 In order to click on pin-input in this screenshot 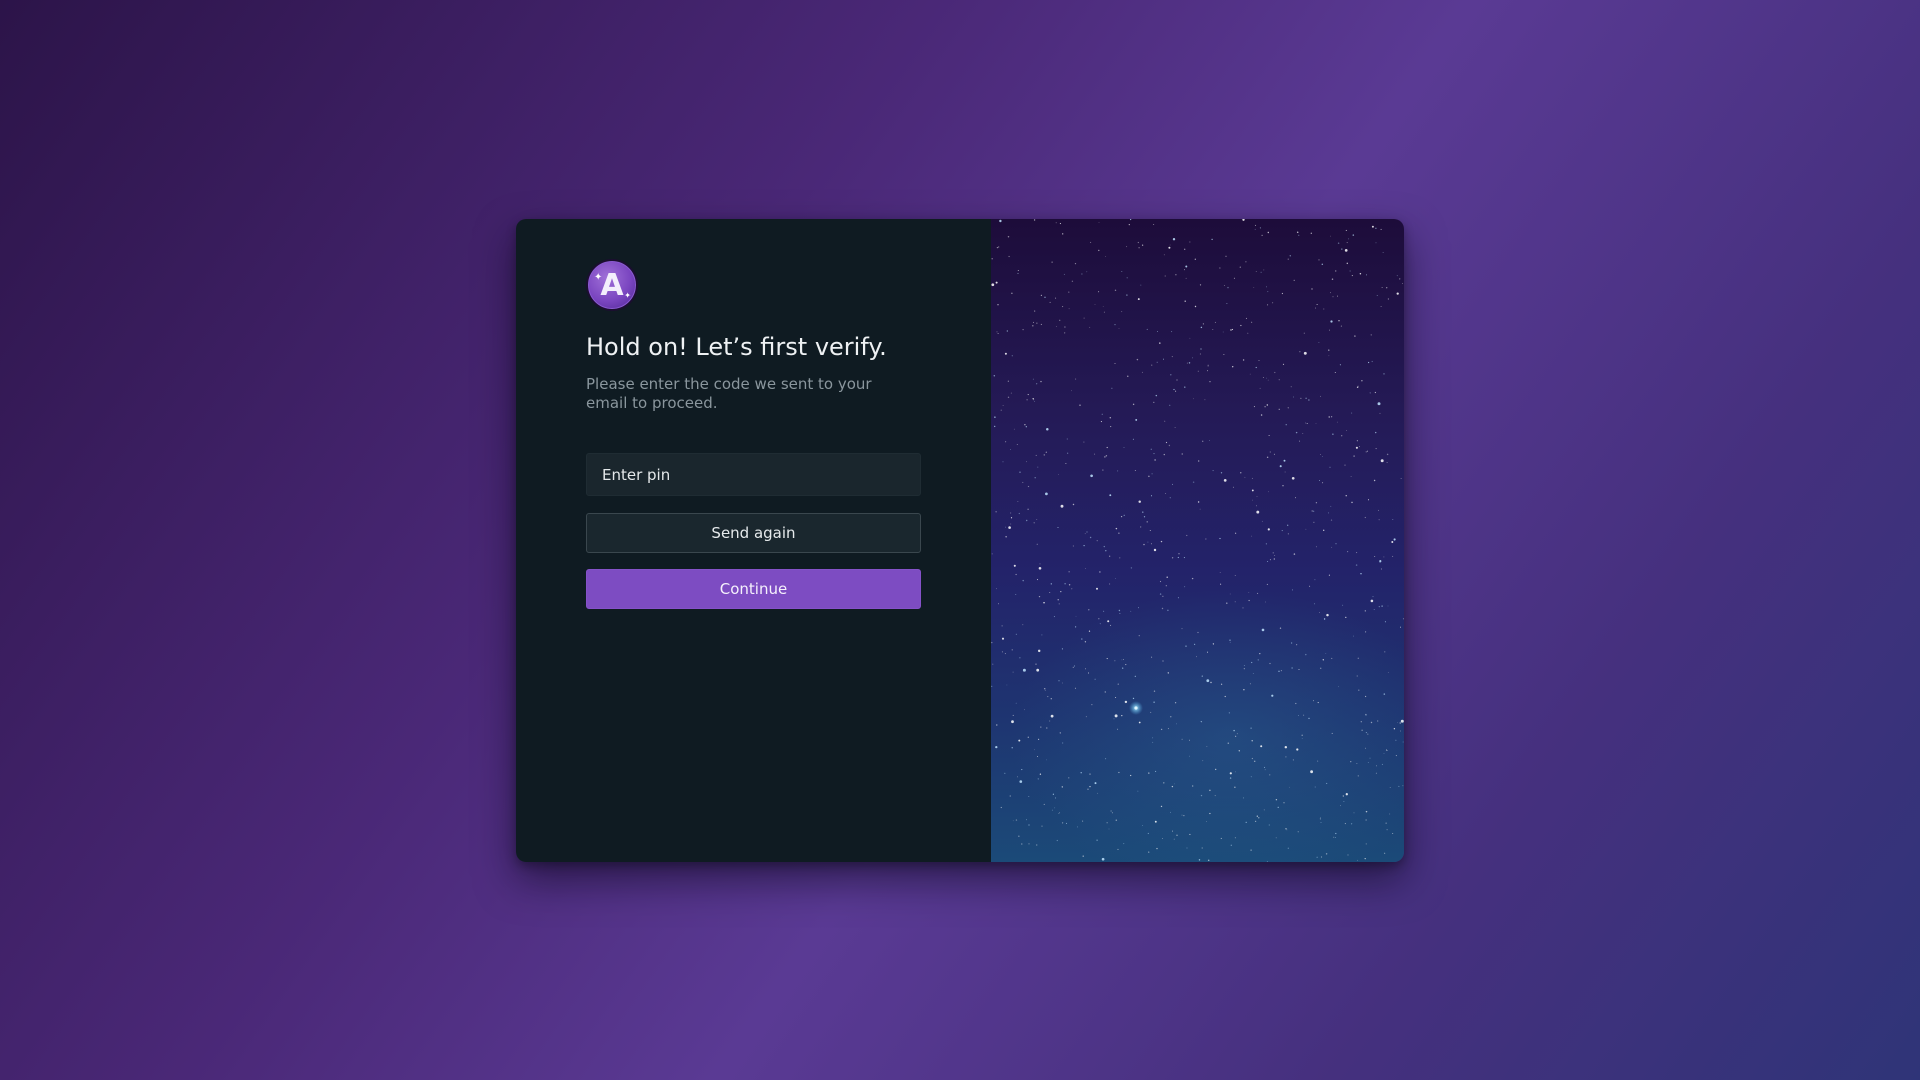, I will do `click(753, 474)`.